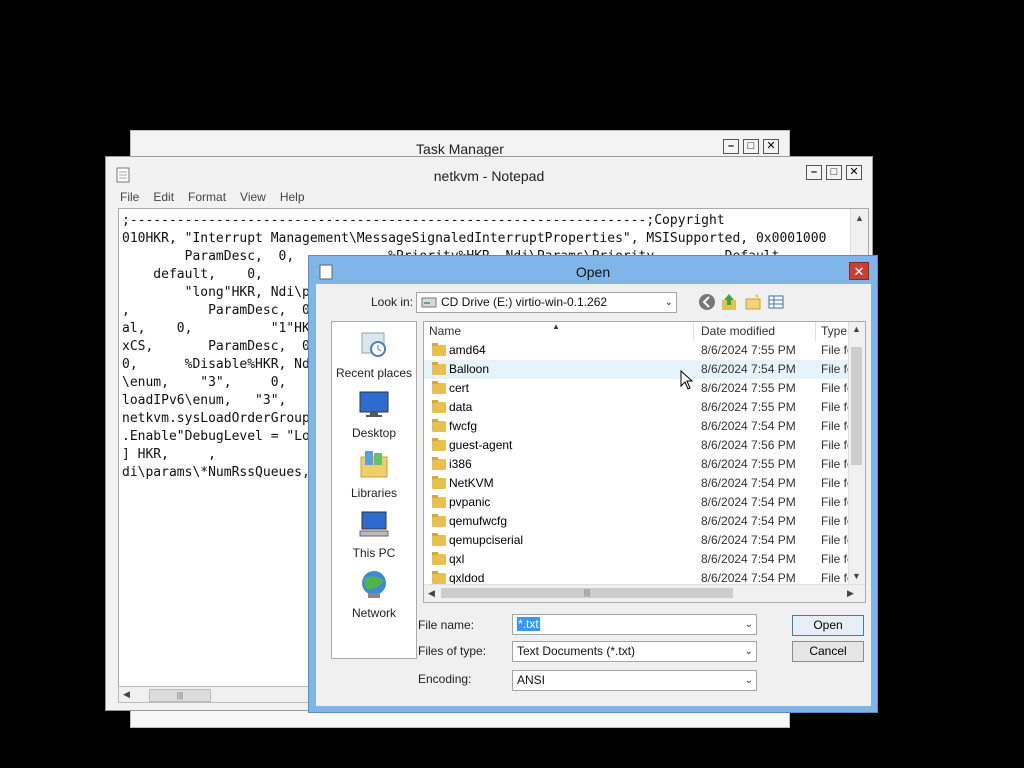 The image size is (1024, 768). I want to click on file-list-vertical-scrollbar: ▲ ▼, so click(856, 453).